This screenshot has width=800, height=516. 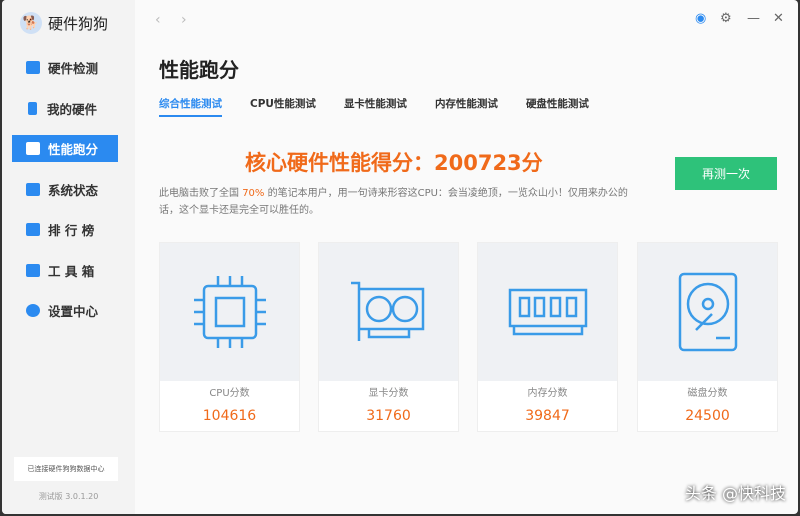 I want to click on app-title: 硬件狗狗, so click(x=78, y=23).